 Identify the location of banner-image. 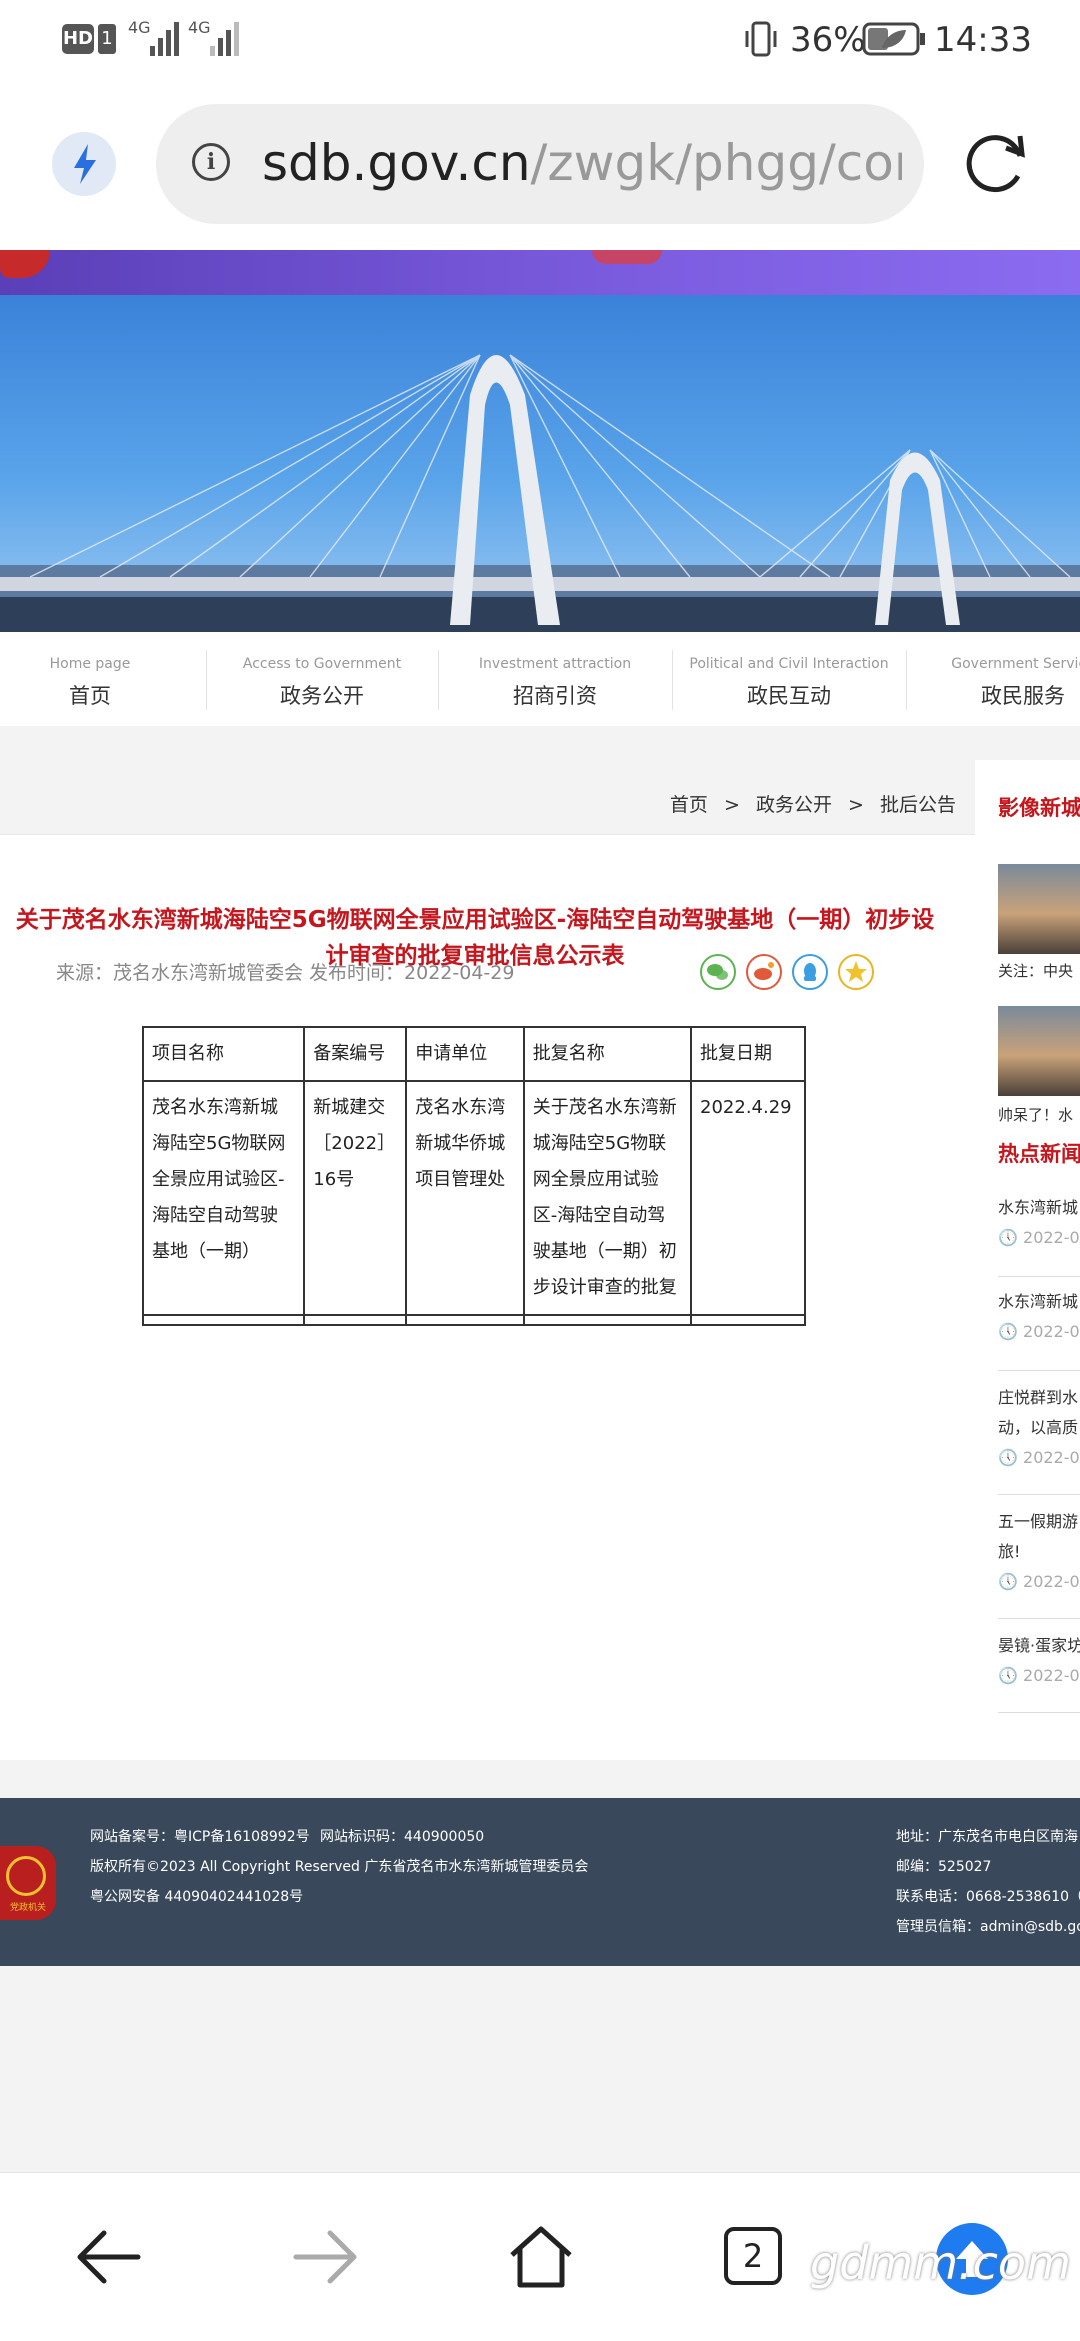
(540, 463).